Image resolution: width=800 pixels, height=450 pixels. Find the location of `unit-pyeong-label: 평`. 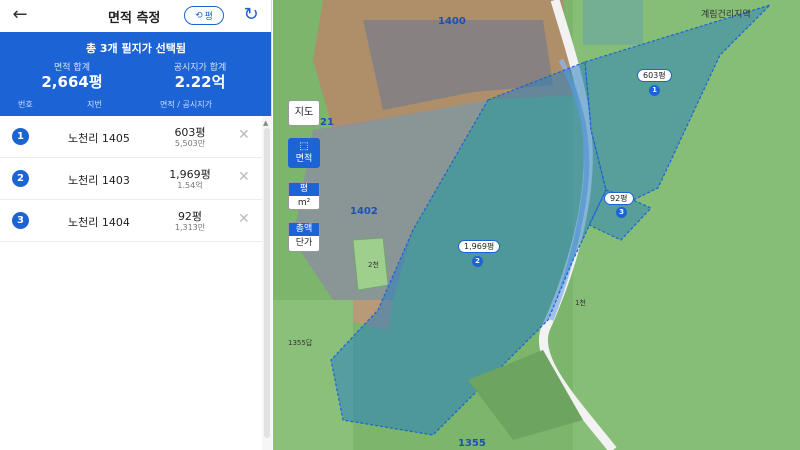

unit-pyeong-label: 평 is located at coordinates (304, 189).